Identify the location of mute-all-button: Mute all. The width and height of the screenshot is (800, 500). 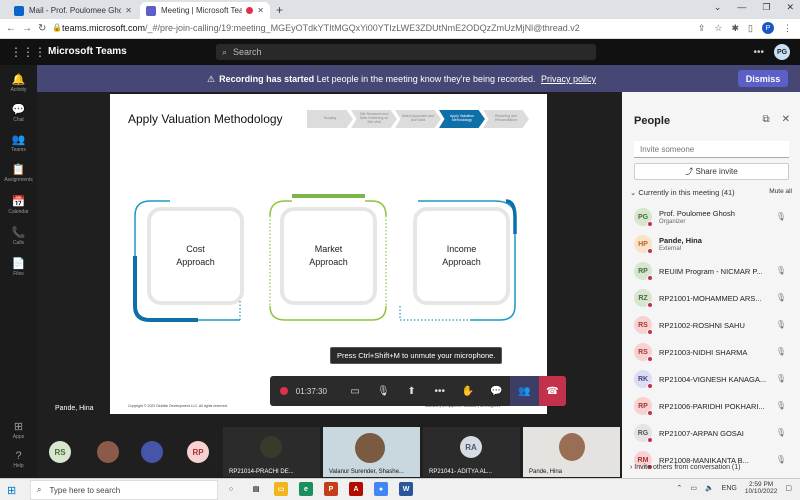
(780, 191).